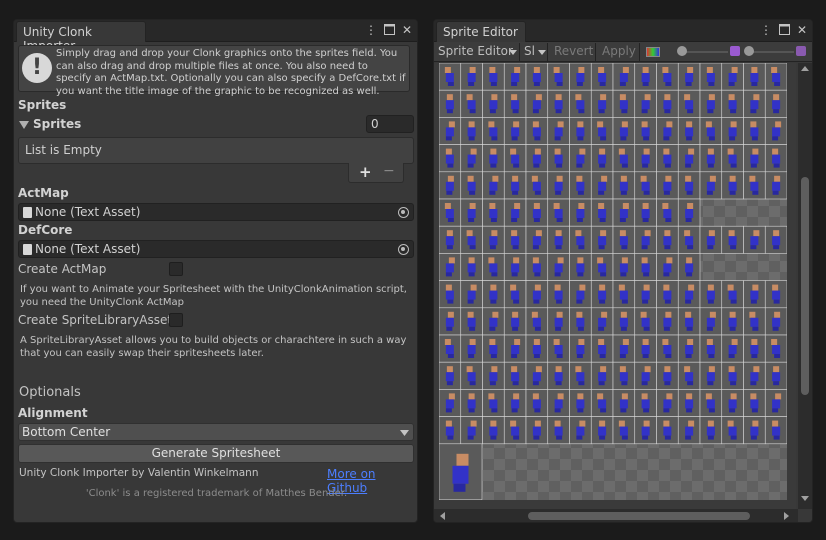 This screenshot has width=826, height=540. I want to click on vertical-scrollbar-thumb, so click(805, 286).